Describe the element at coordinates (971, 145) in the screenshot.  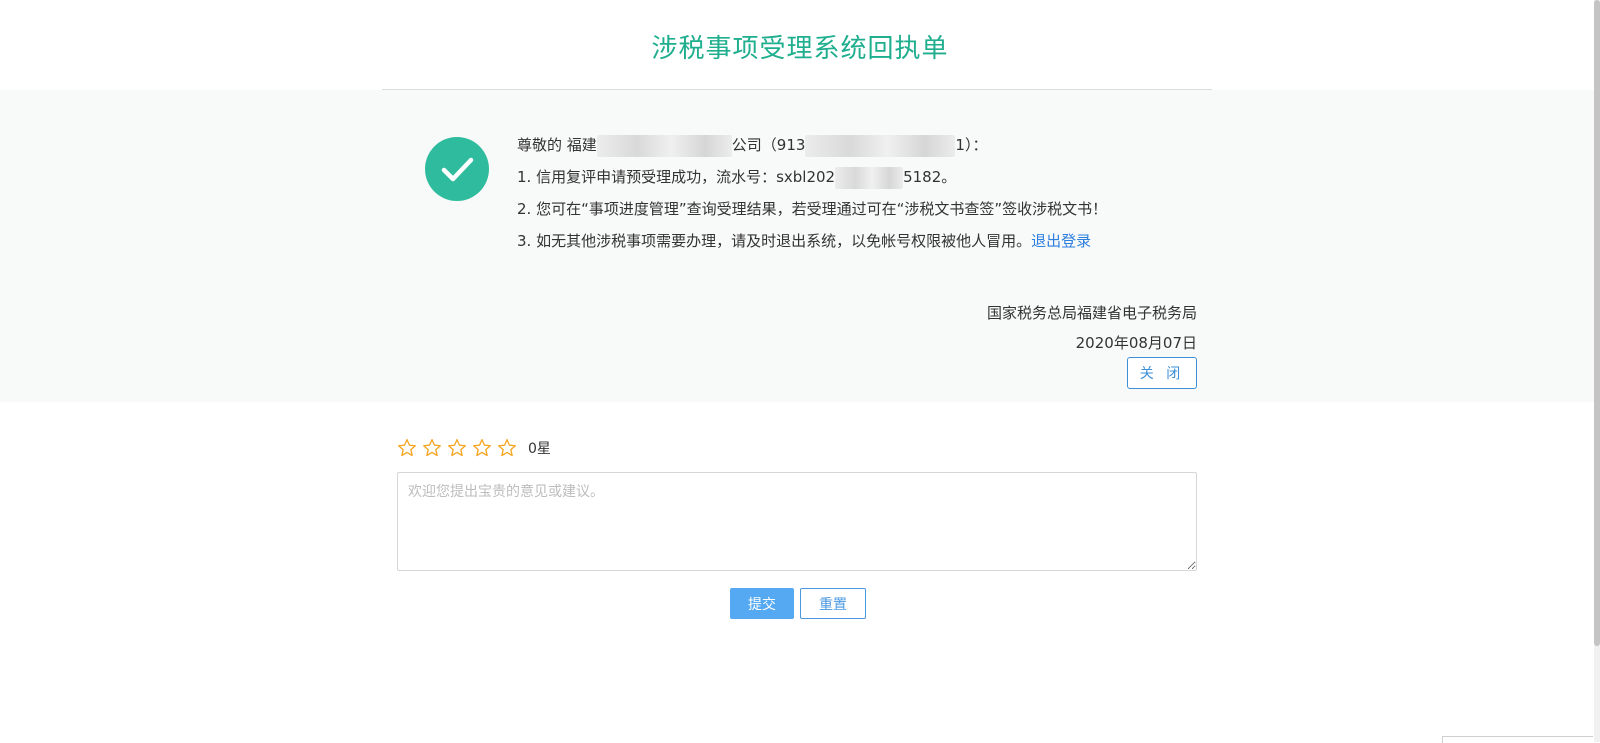
I see `greeting-end: 1）：` at that location.